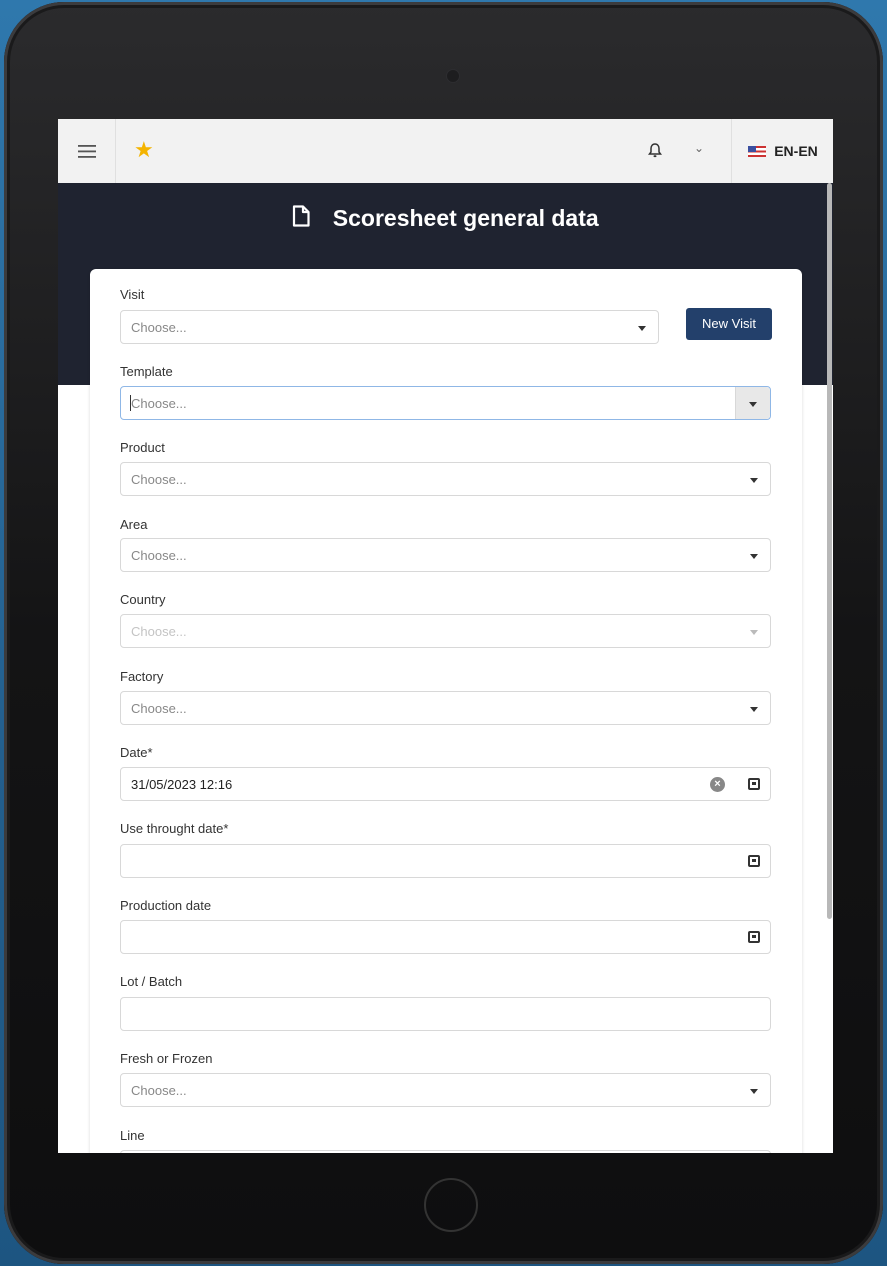  I want to click on area-label: Area, so click(134, 524).